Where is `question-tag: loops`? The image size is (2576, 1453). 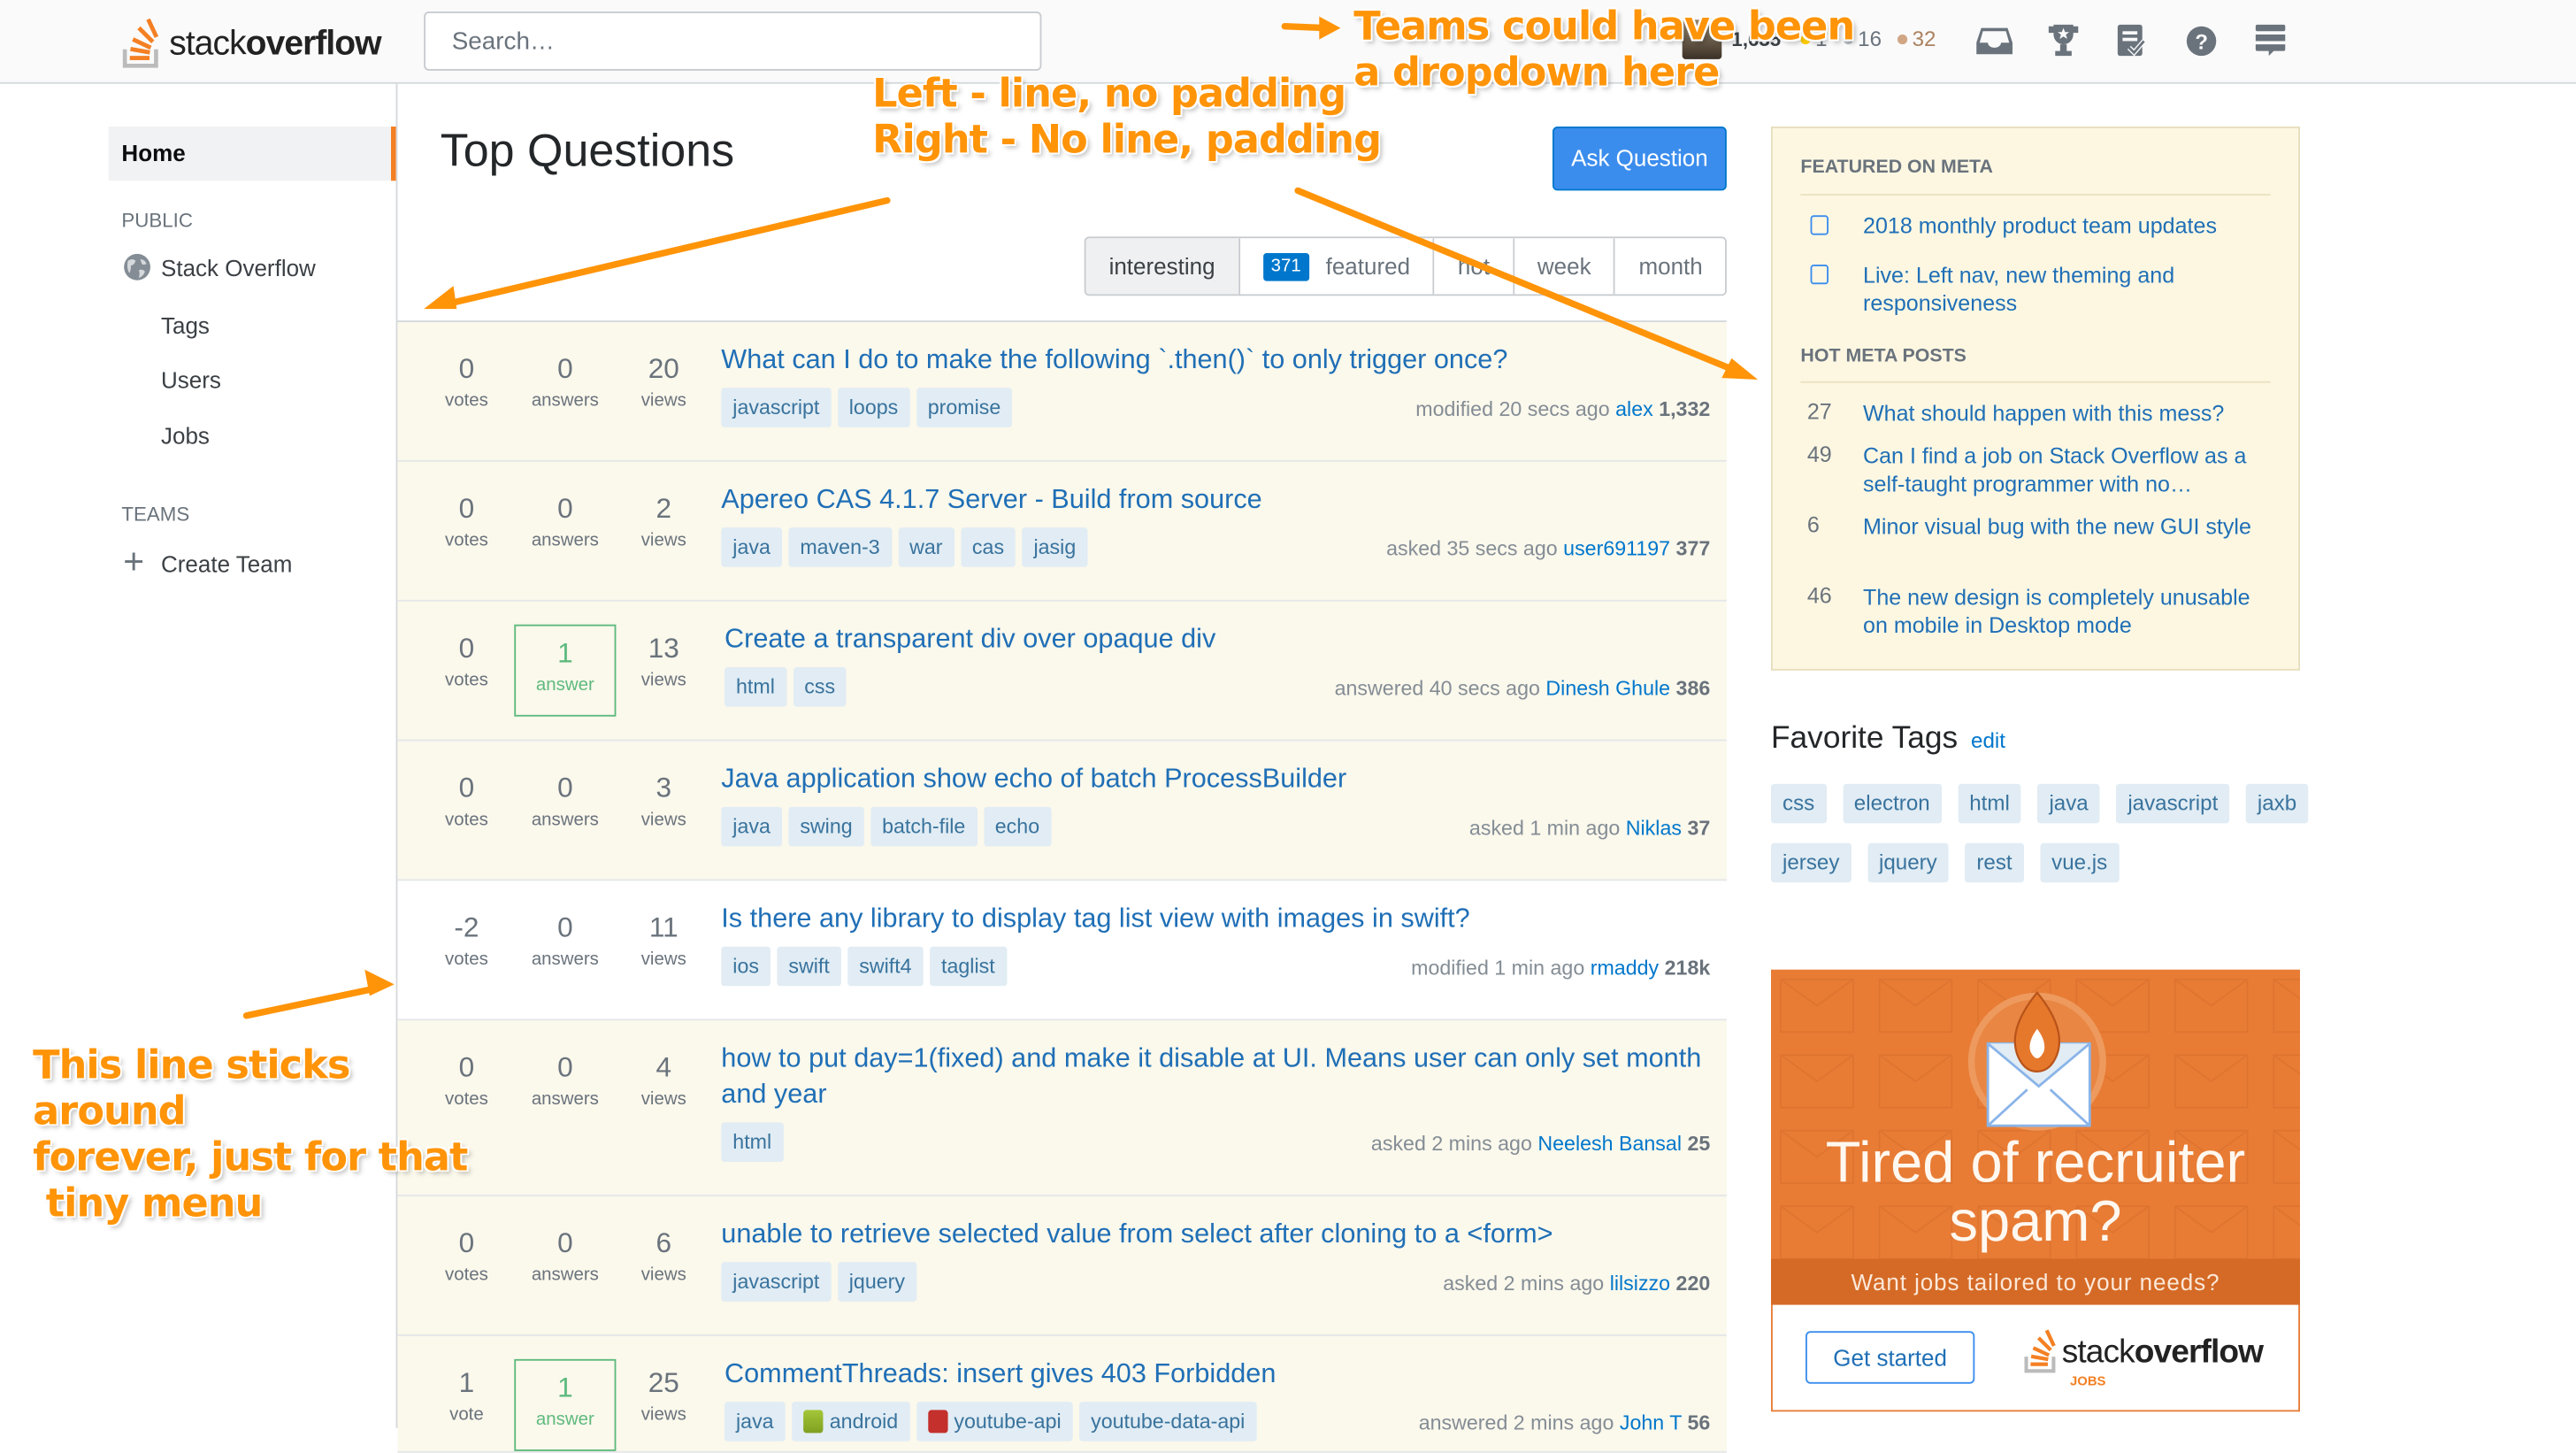
question-tag: loops is located at coordinates (873, 407).